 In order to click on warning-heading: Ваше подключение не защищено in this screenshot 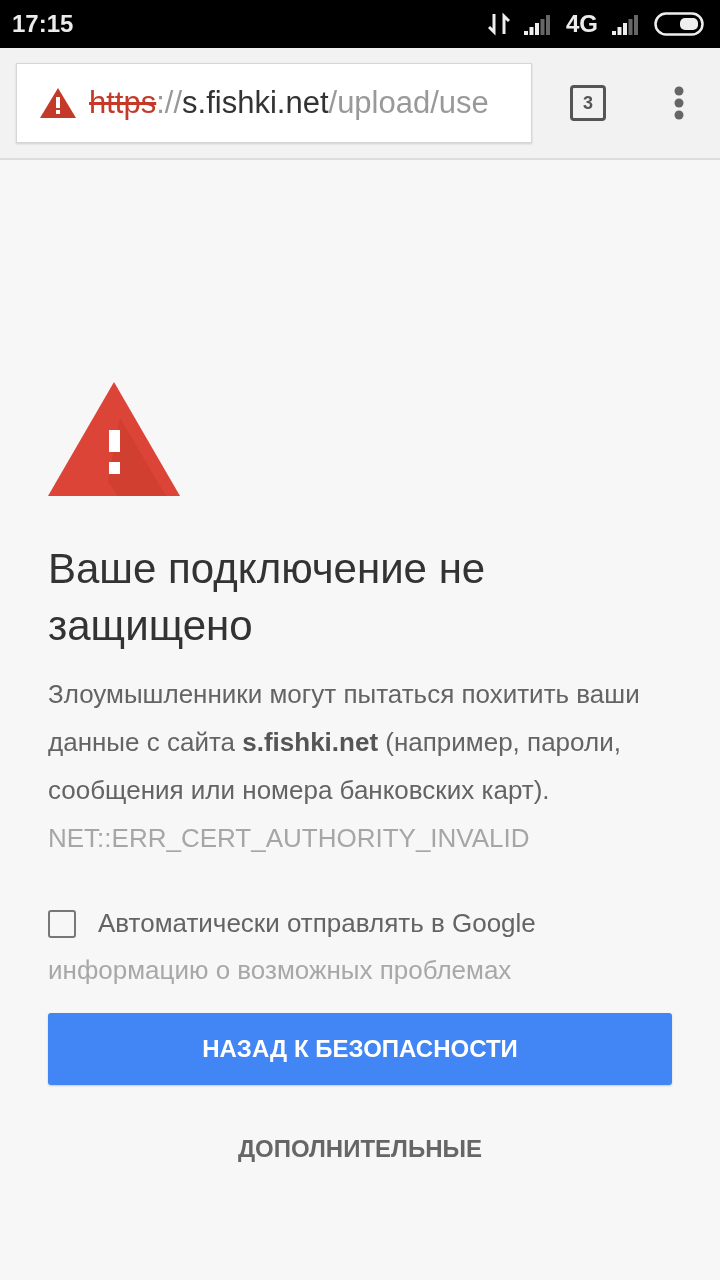, I will do `click(267, 597)`.